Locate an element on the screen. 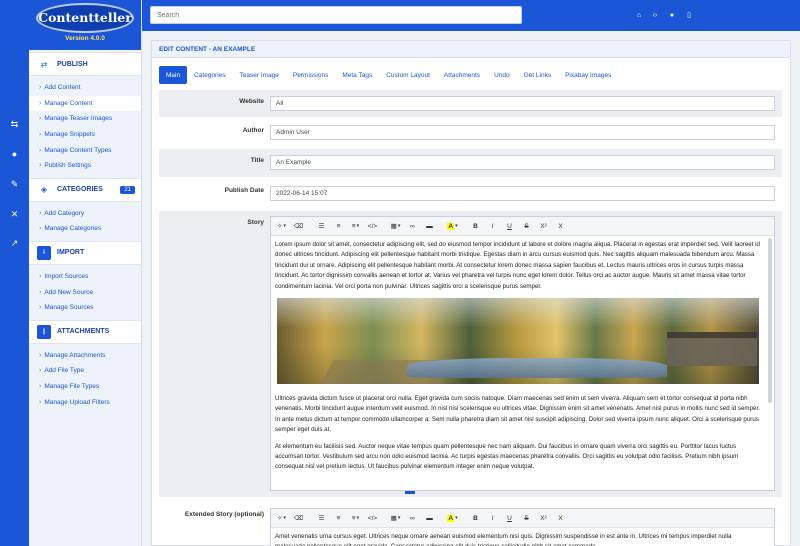  external-link-icon: ↗ is located at coordinates (14, 243).